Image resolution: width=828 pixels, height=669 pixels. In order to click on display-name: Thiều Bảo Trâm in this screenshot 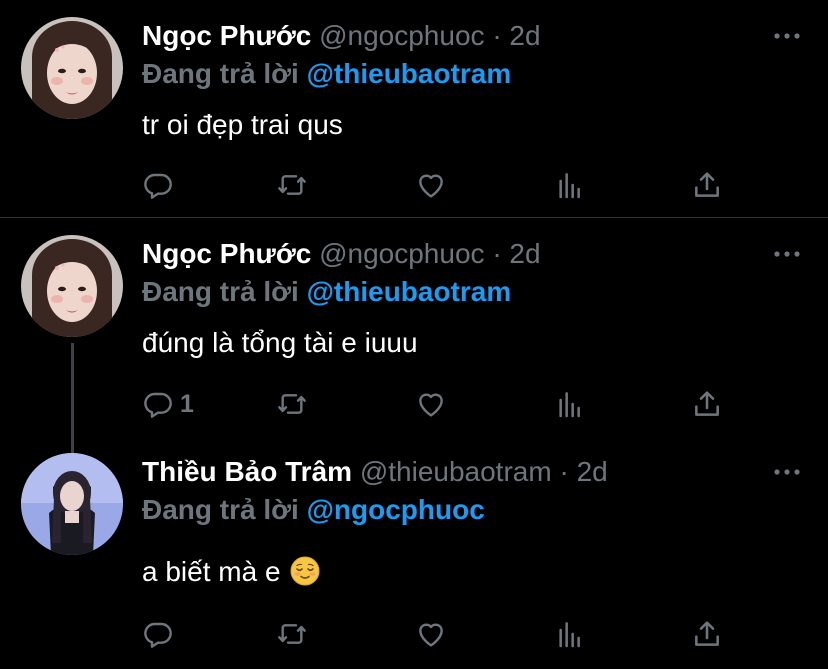, I will do `click(247, 471)`.